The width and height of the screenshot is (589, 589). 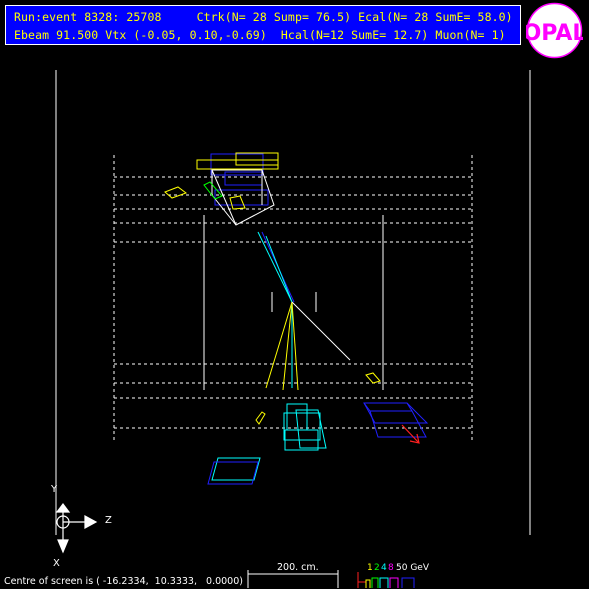 What do you see at coordinates (370, 568) in the screenshot?
I see `energy-digit-1: 1` at bounding box center [370, 568].